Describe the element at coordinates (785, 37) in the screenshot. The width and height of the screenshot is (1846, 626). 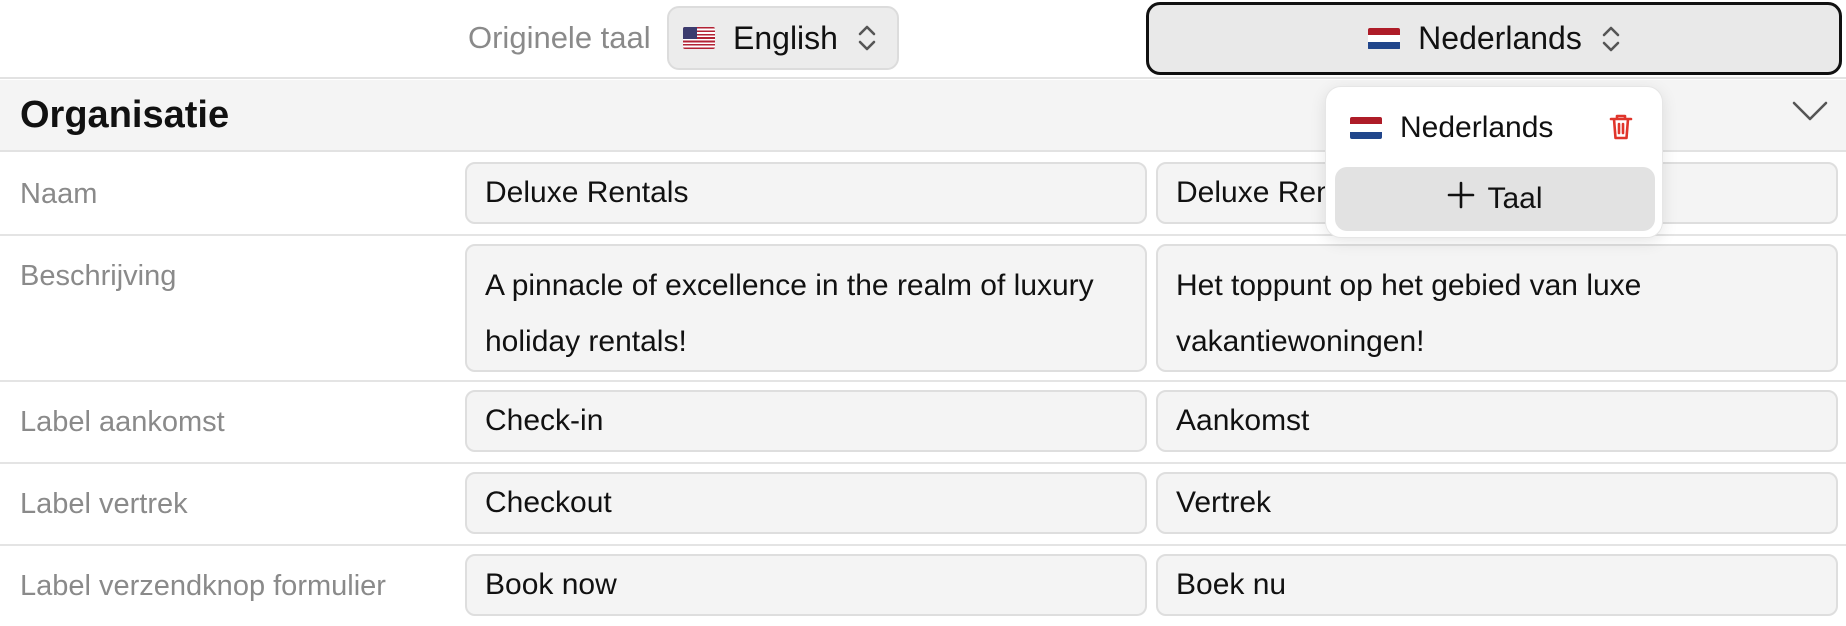
I see `original-language-value: English` at that location.